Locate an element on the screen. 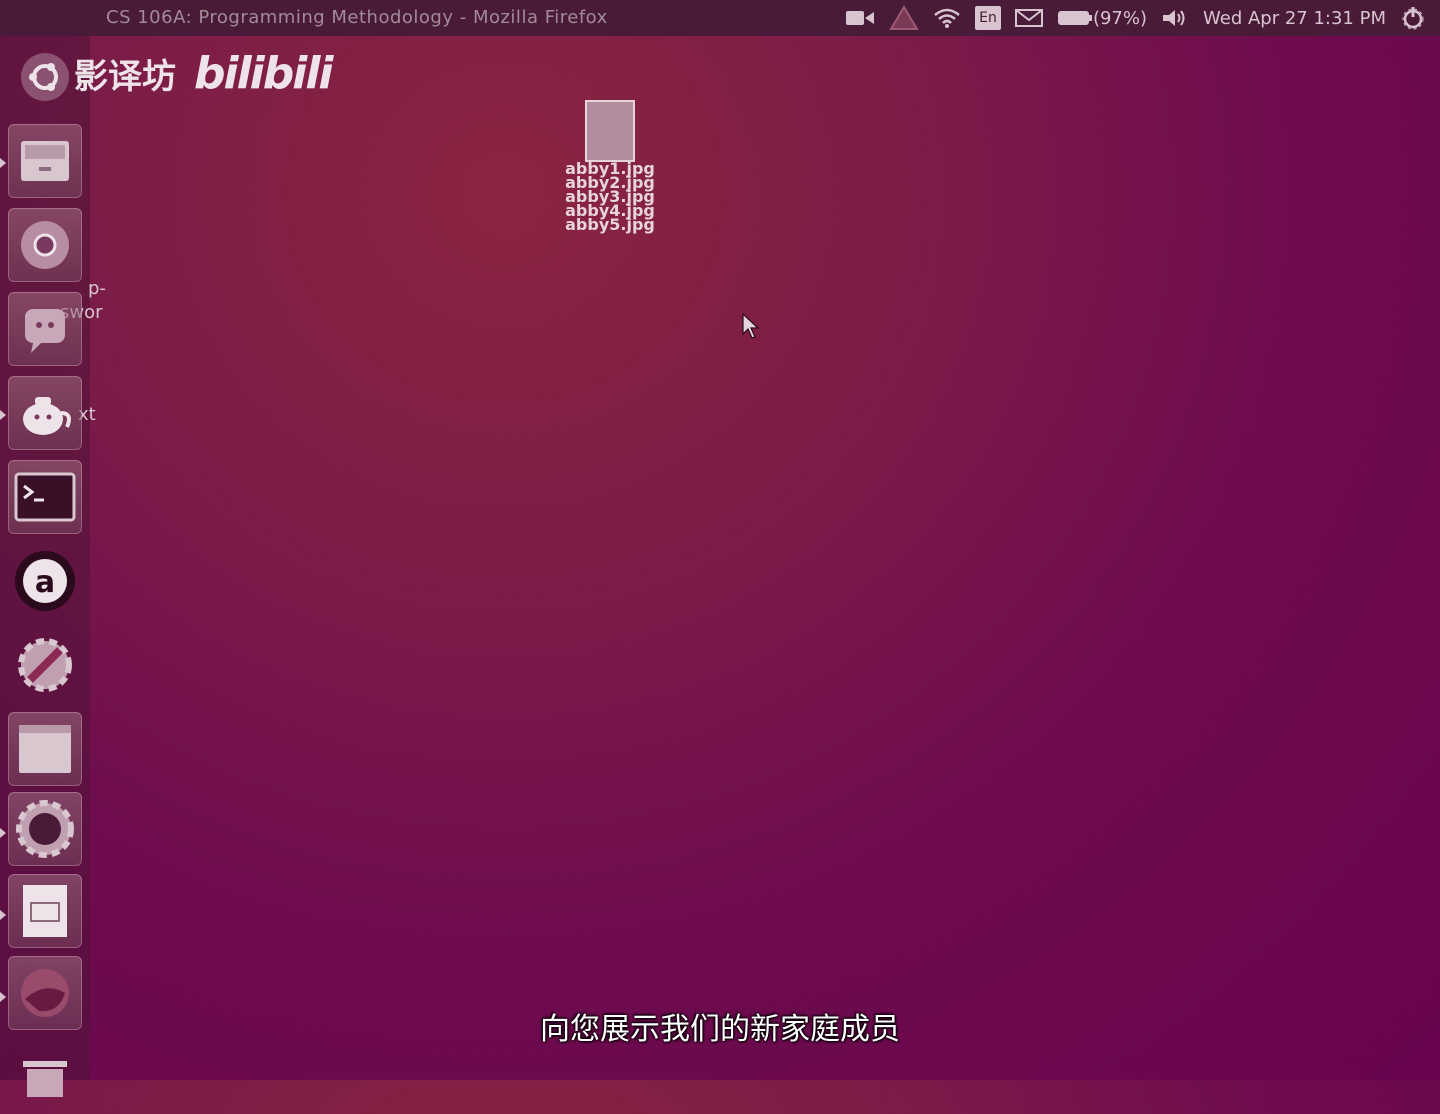 The width and height of the screenshot is (1440, 1114). launcher-chrome is located at coordinates (45, 245).